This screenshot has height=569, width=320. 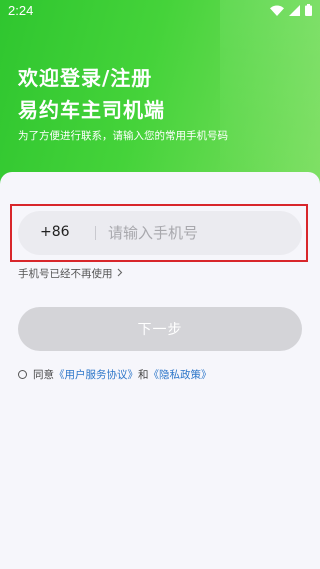 What do you see at coordinates (22, 374) in the screenshot?
I see `agree-checkbox` at bounding box center [22, 374].